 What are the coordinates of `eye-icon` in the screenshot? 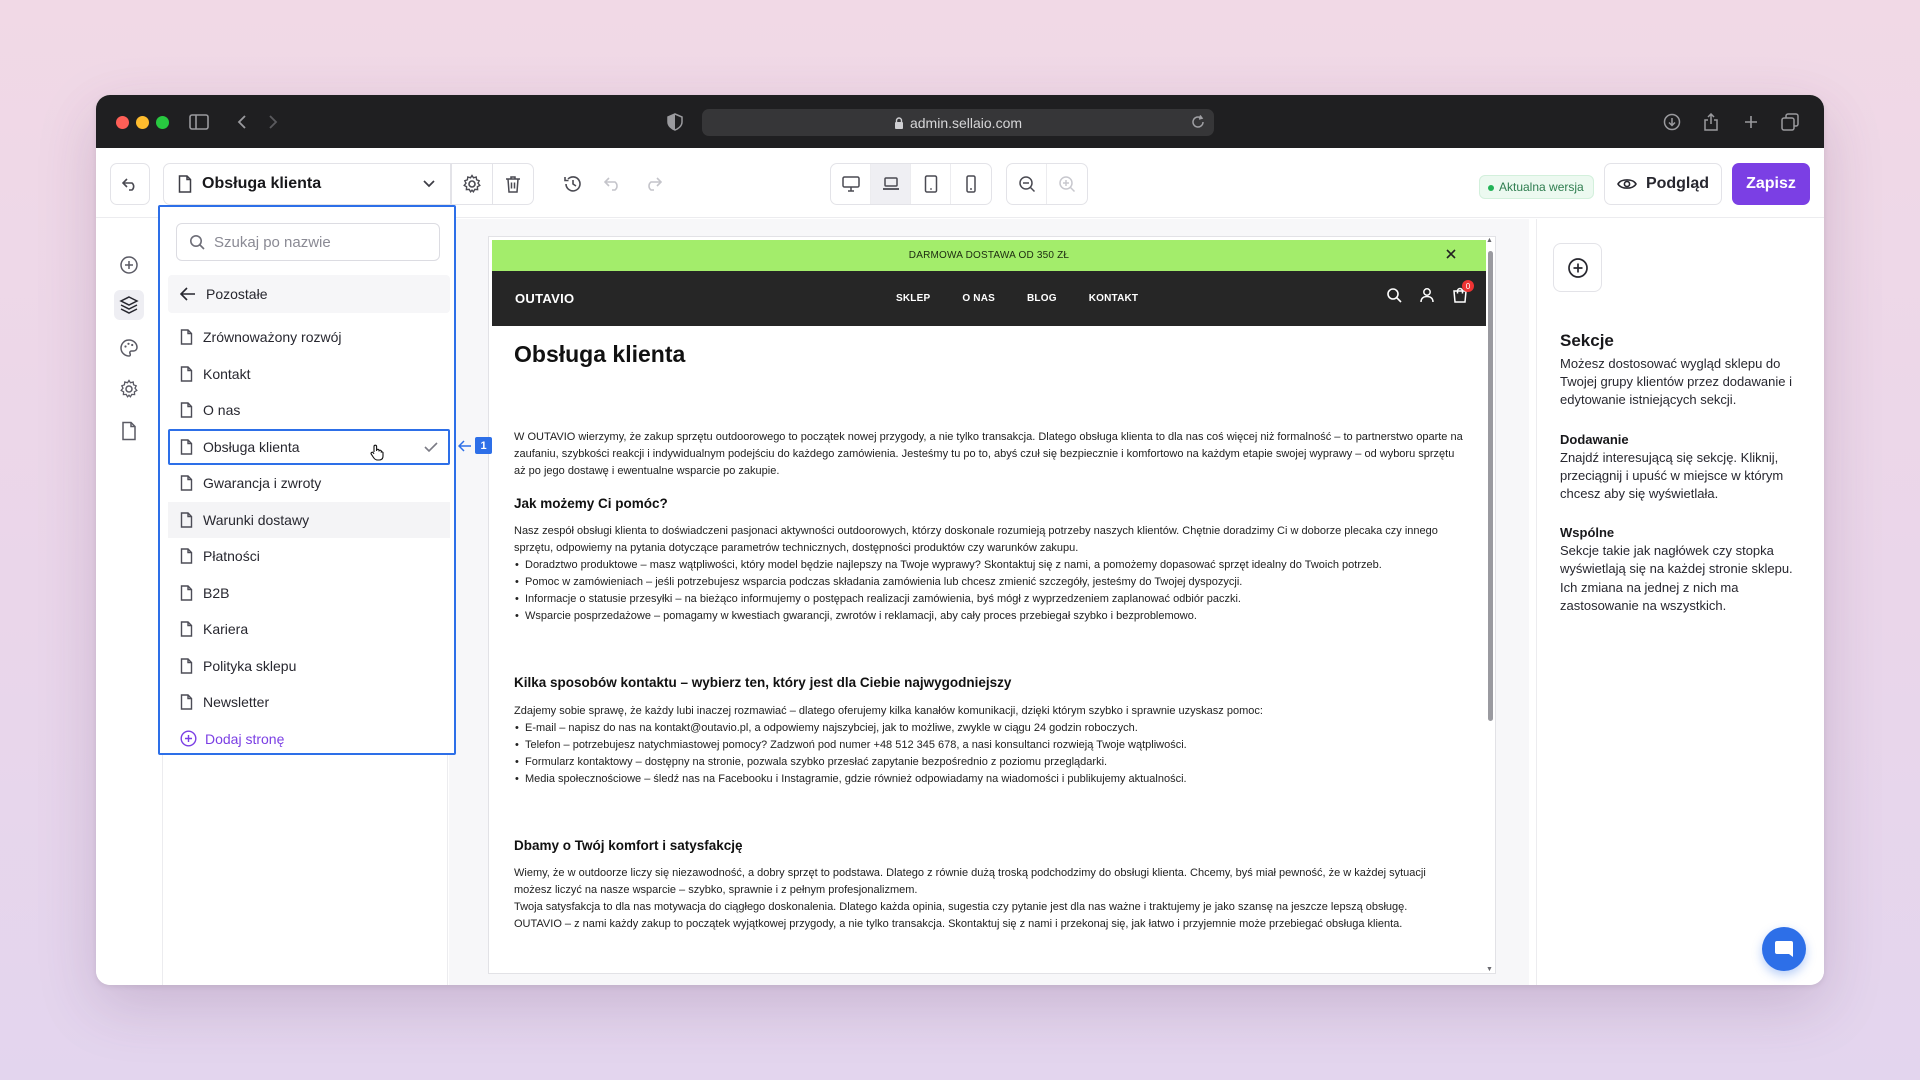 It's located at (1627, 184).